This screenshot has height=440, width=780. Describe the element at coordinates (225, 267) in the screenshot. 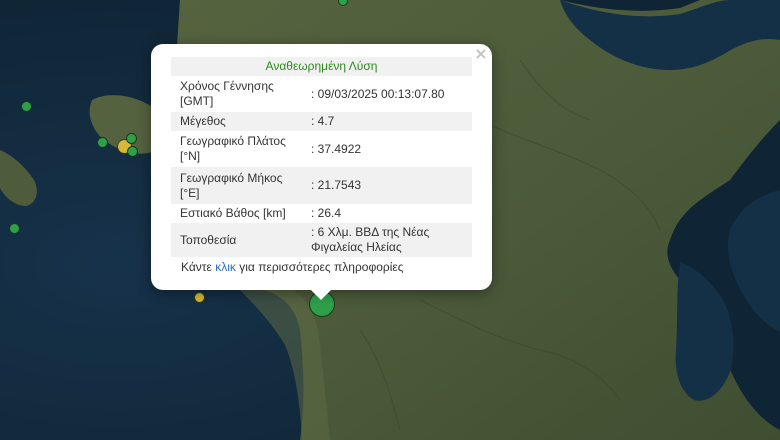

I see `more-info-link: κλικ` at that location.